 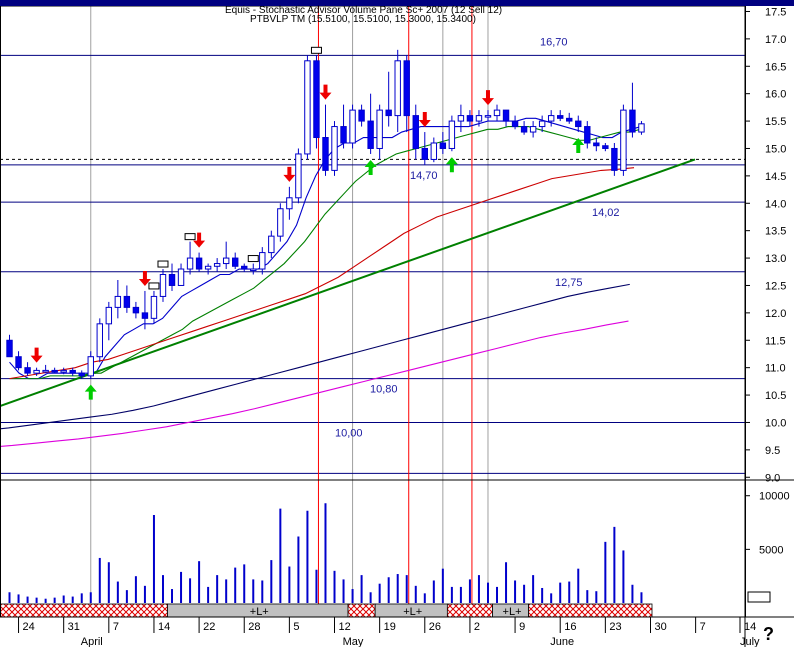 I want to click on level-label: 16,70, so click(x=554, y=42).